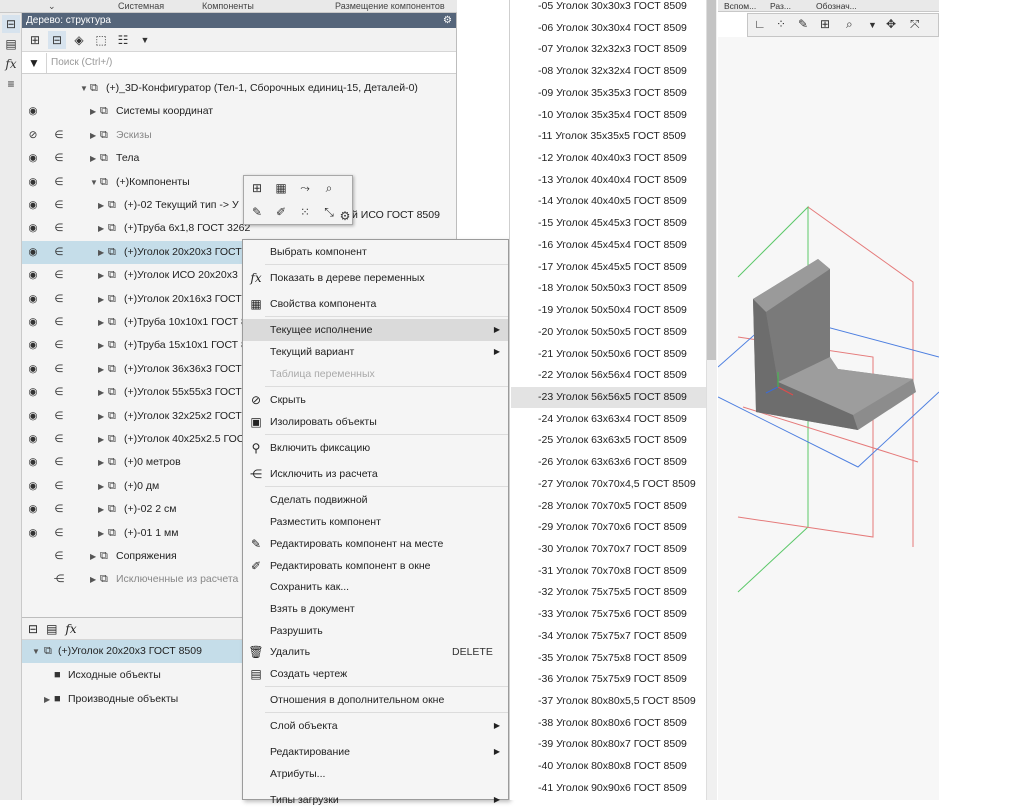 Image resolution: width=1034 pixels, height=811 pixels. I want to click on submenu-item: -07 Уголок 32x32x3 ГОСТ 8509, so click(610, 49).